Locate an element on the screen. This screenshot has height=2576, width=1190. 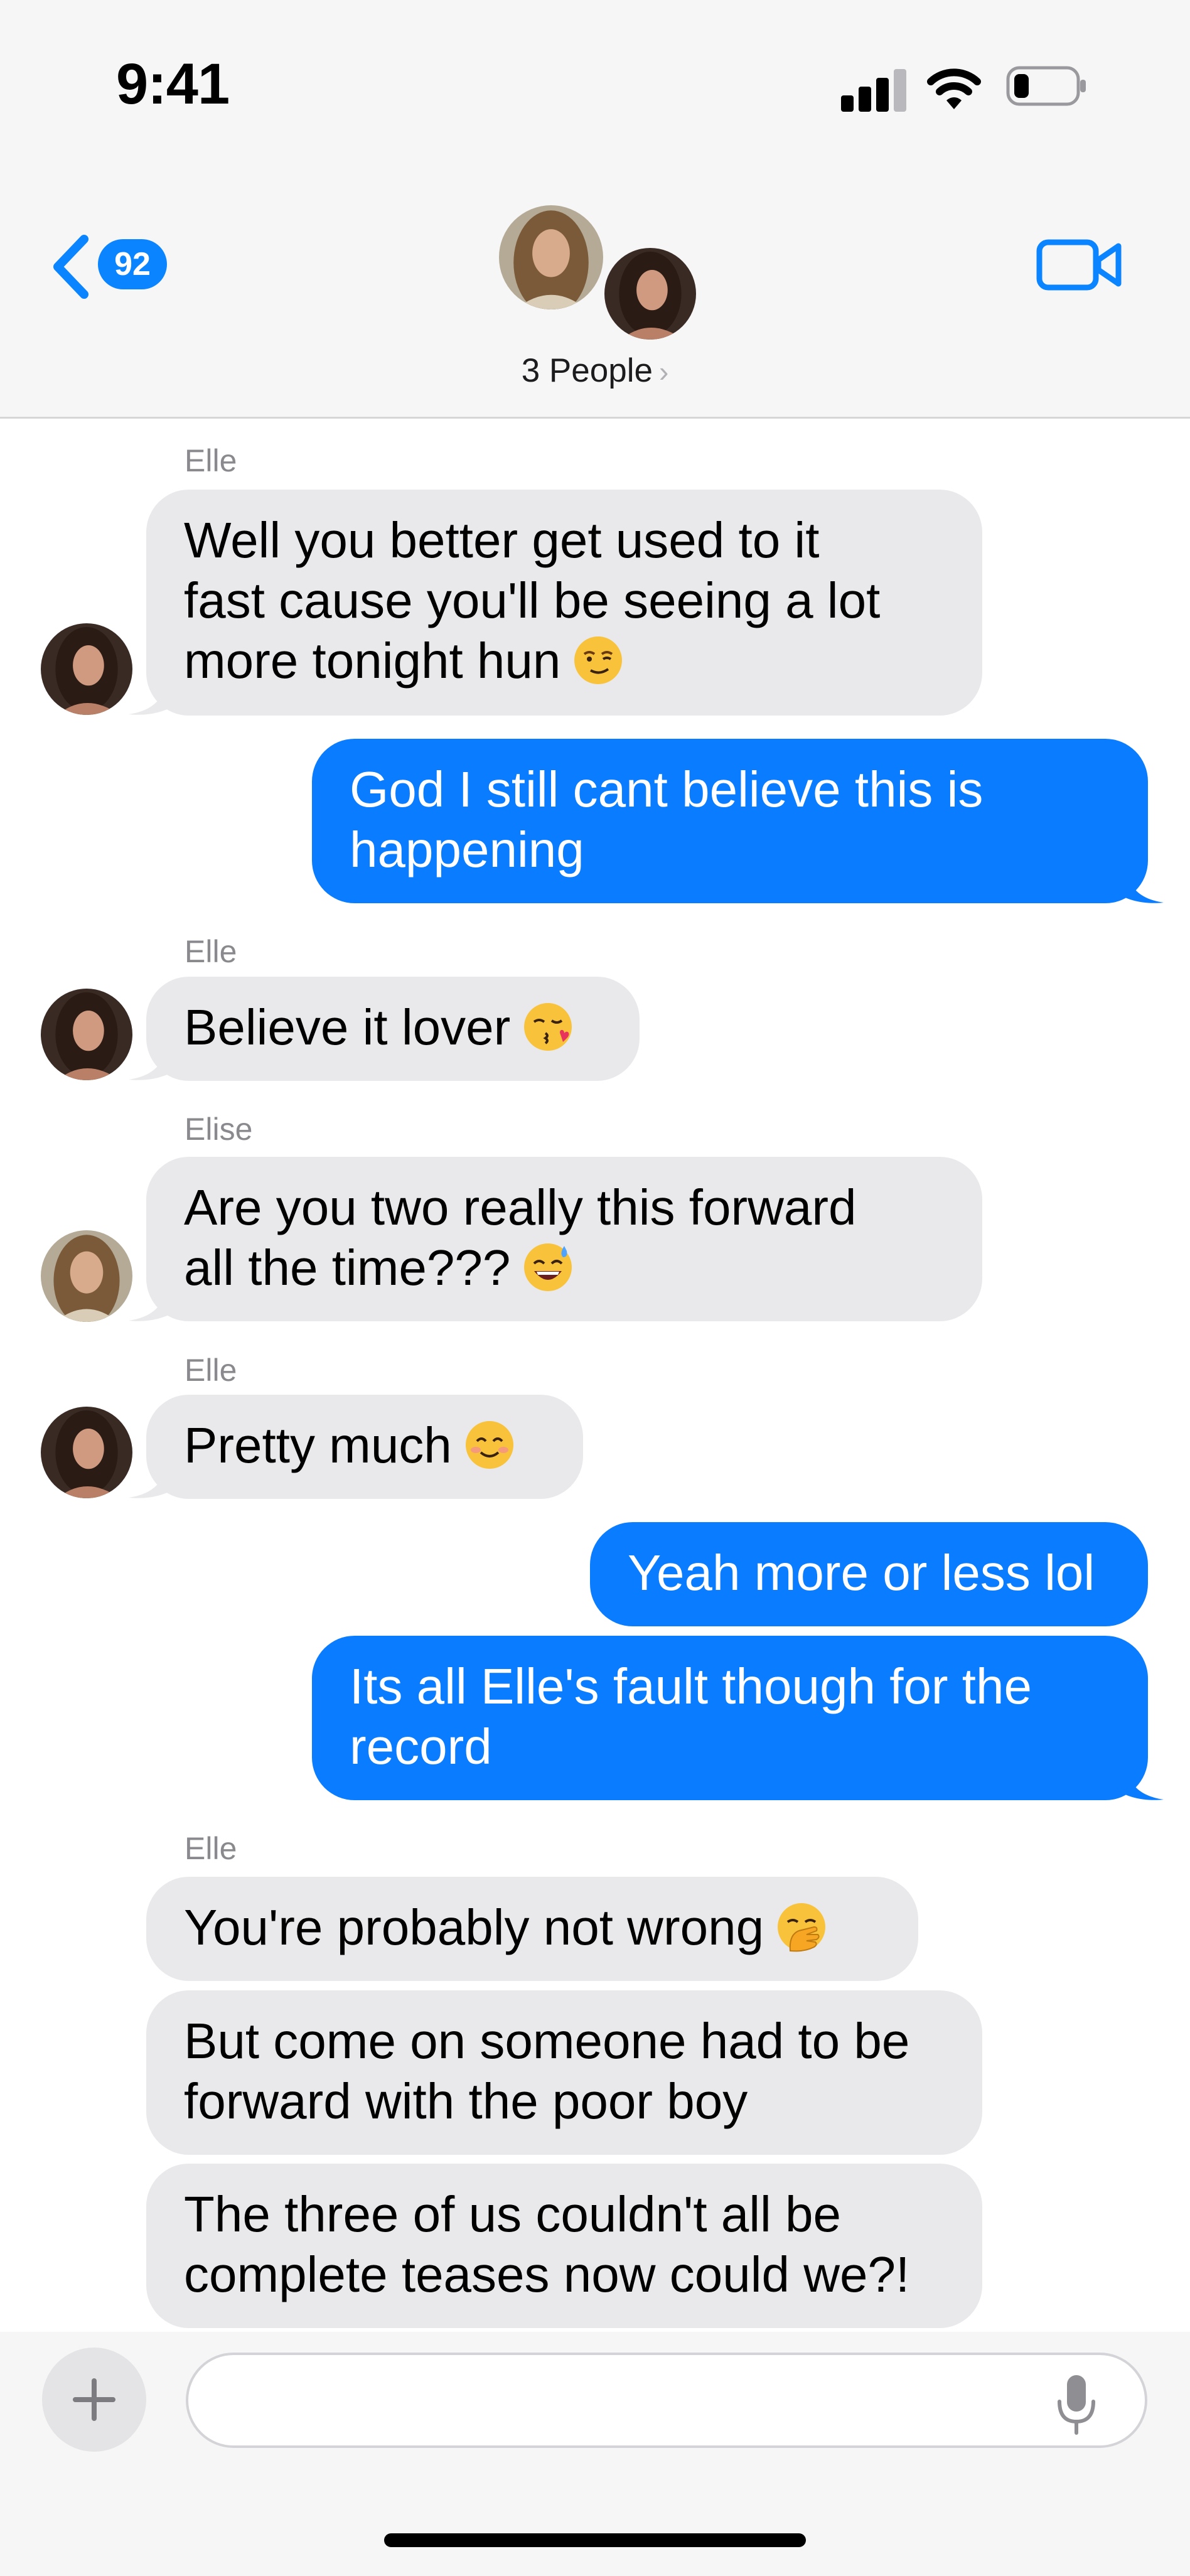
message-line: happening is located at coordinates (467, 849).